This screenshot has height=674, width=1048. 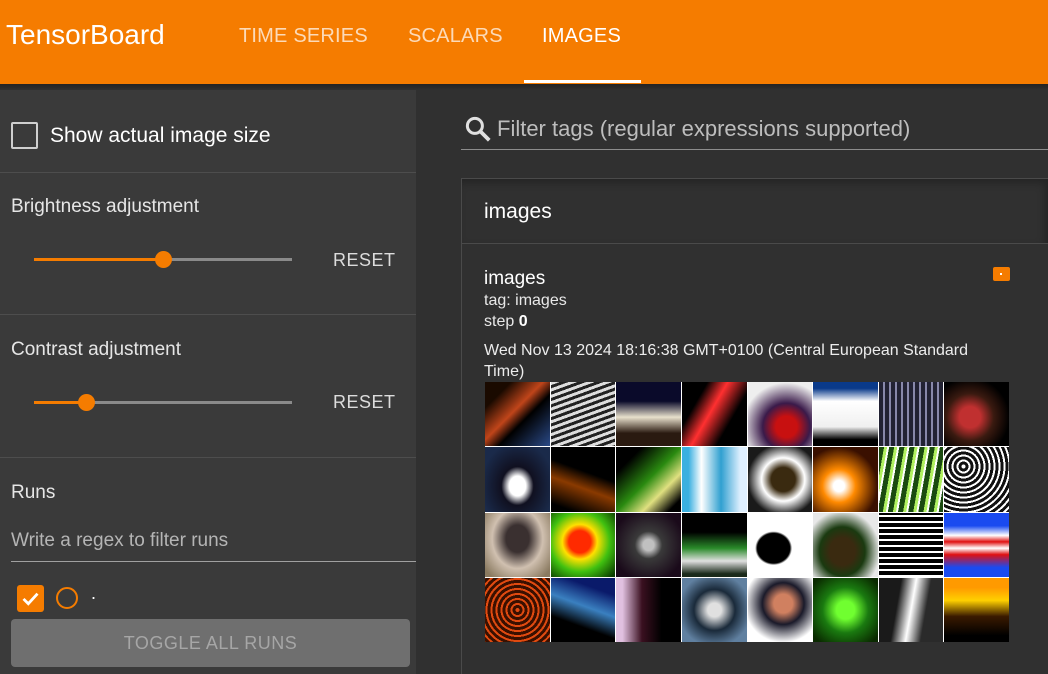 I want to click on contrast-reset-button: RESET, so click(x=364, y=402).